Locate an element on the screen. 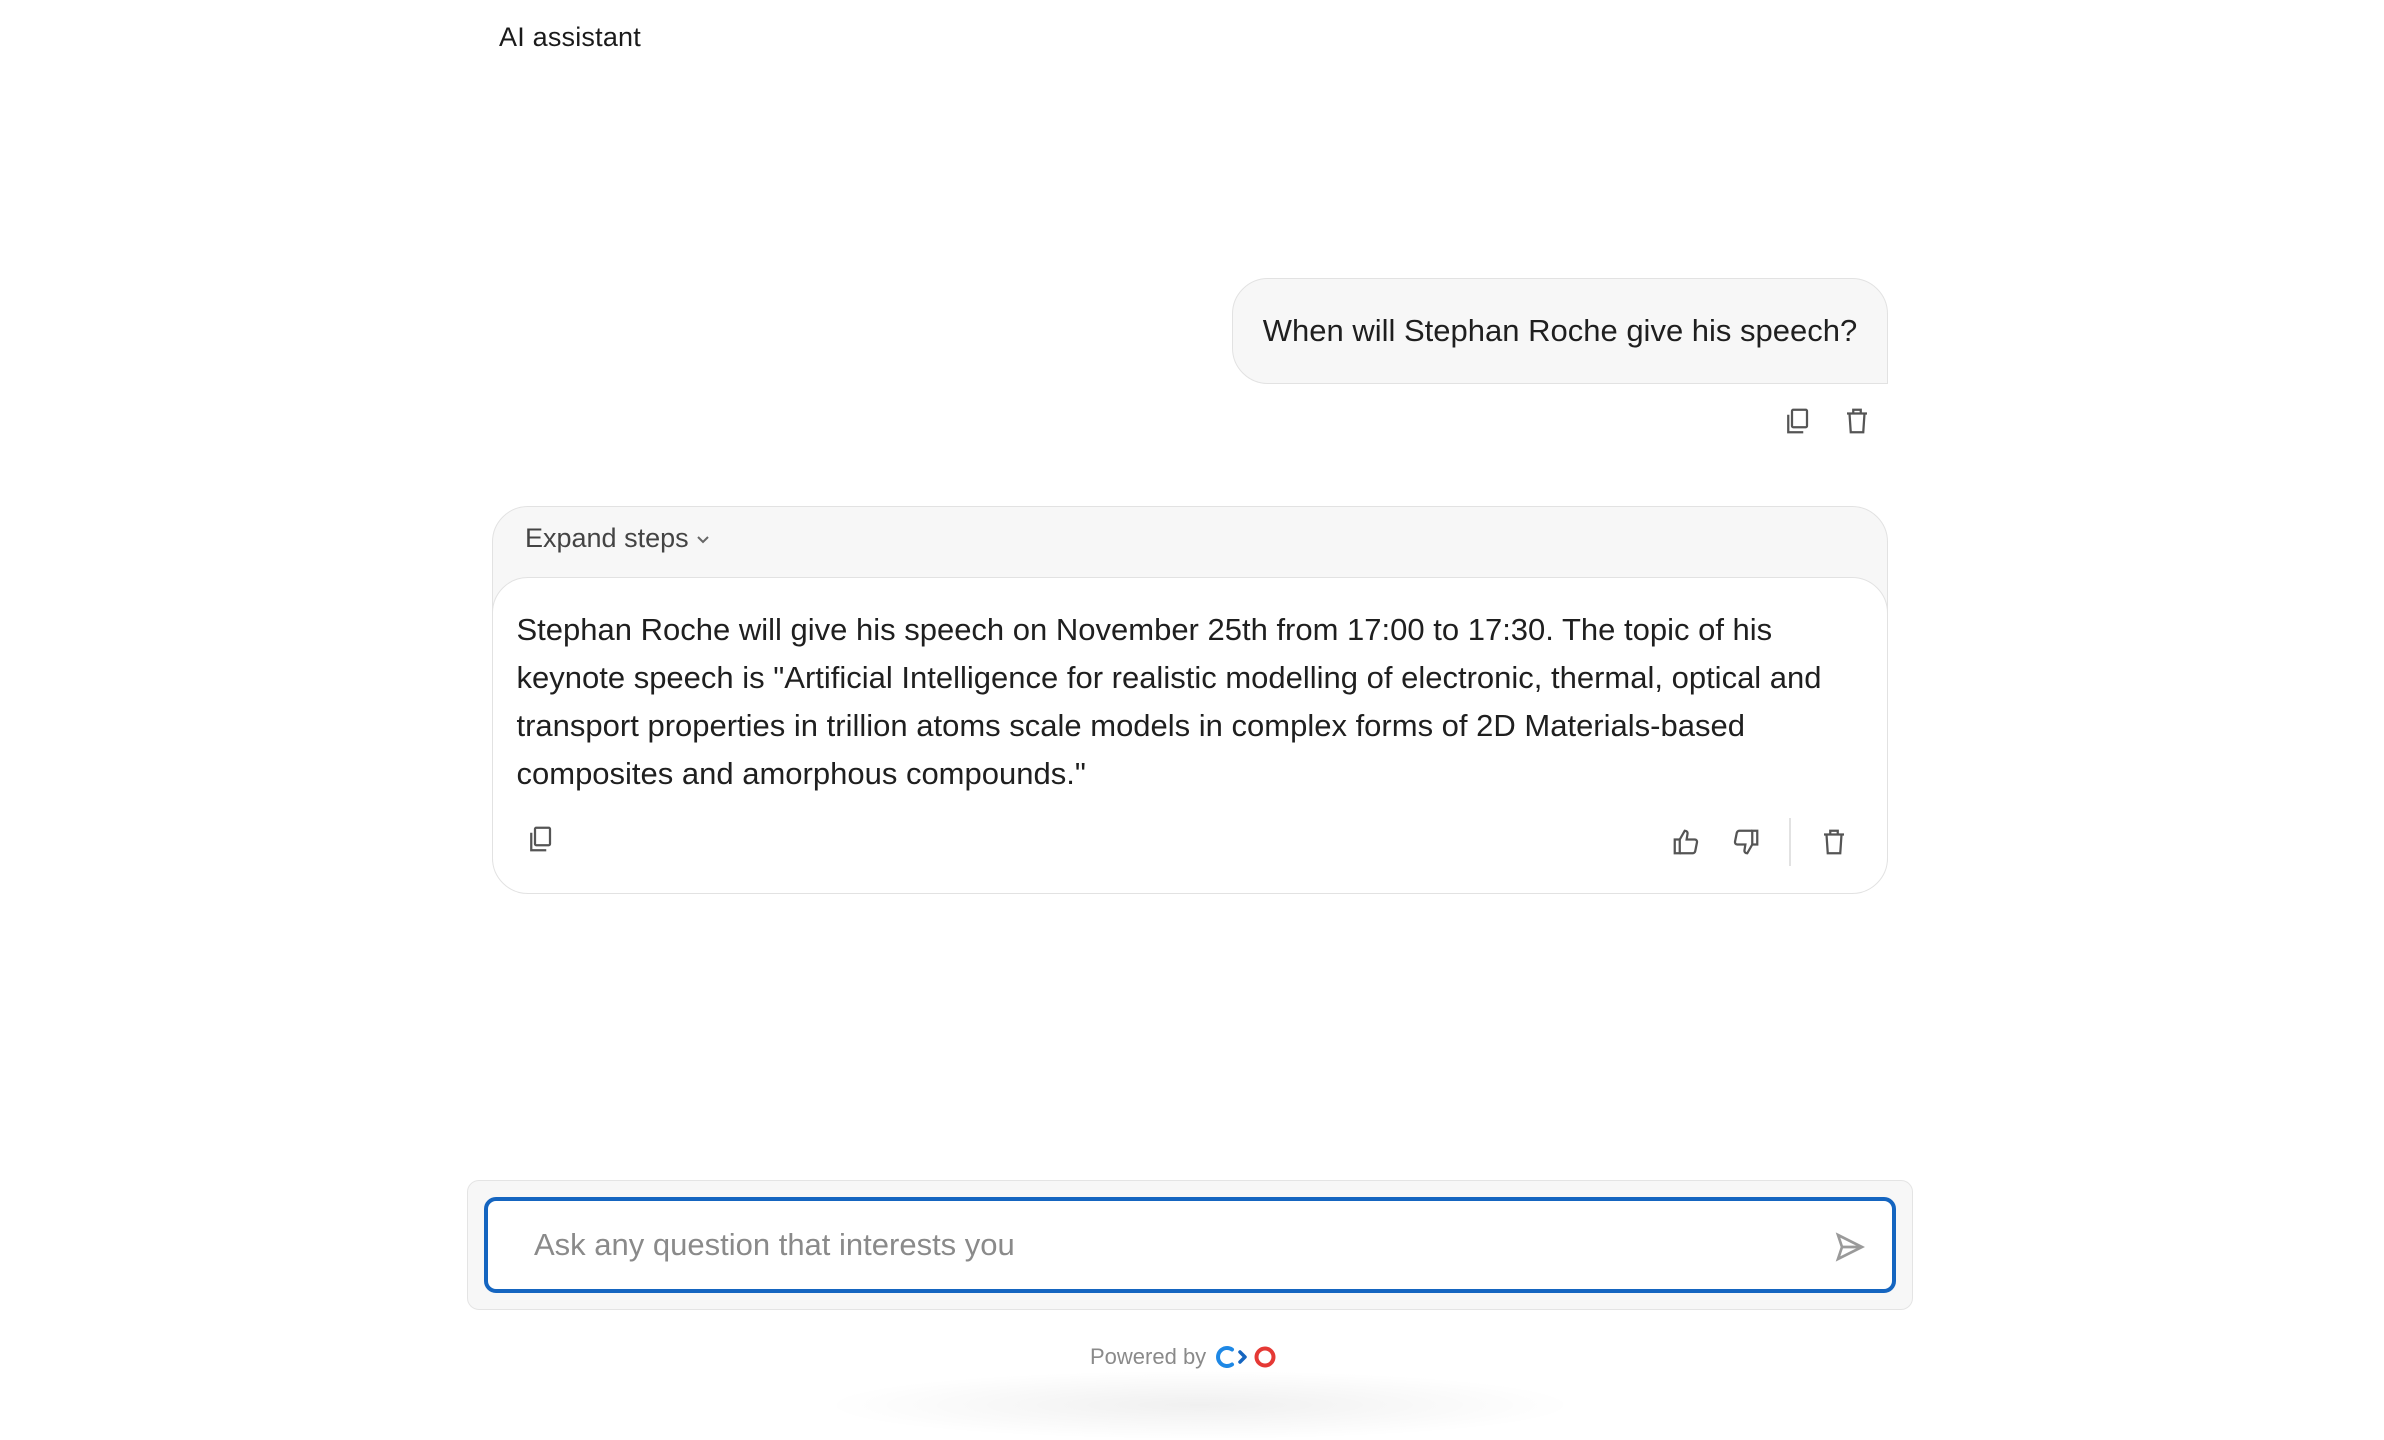 The image size is (2384, 1440). message-composer is located at coordinates (1190, 1245).